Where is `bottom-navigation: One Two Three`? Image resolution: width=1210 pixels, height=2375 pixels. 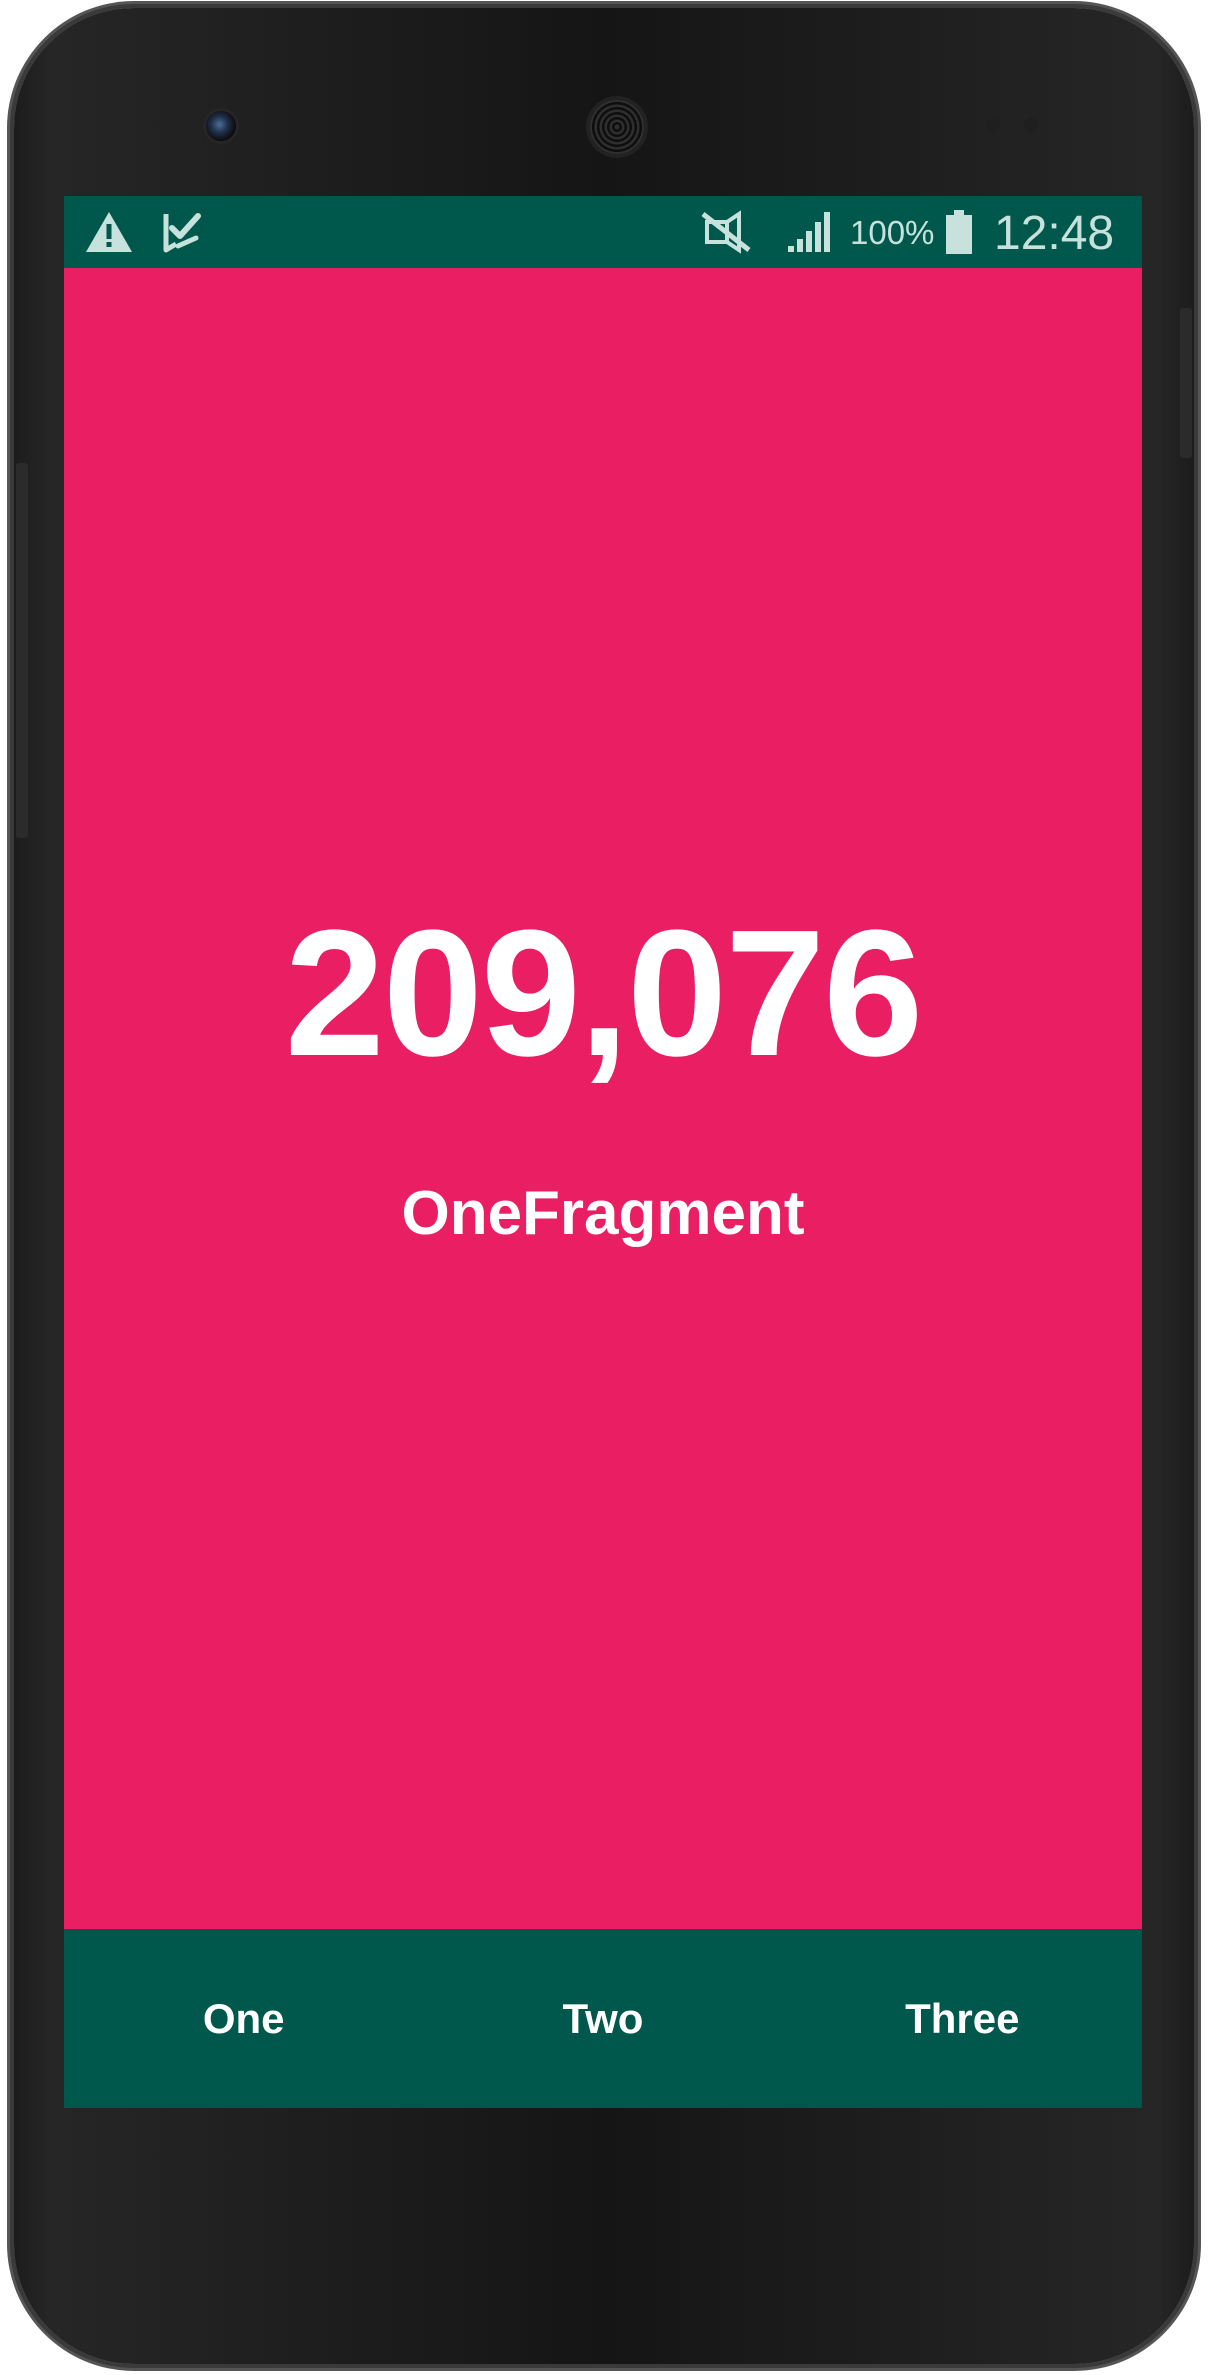
bottom-navigation: One Two Three is located at coordinates (603, 2018).